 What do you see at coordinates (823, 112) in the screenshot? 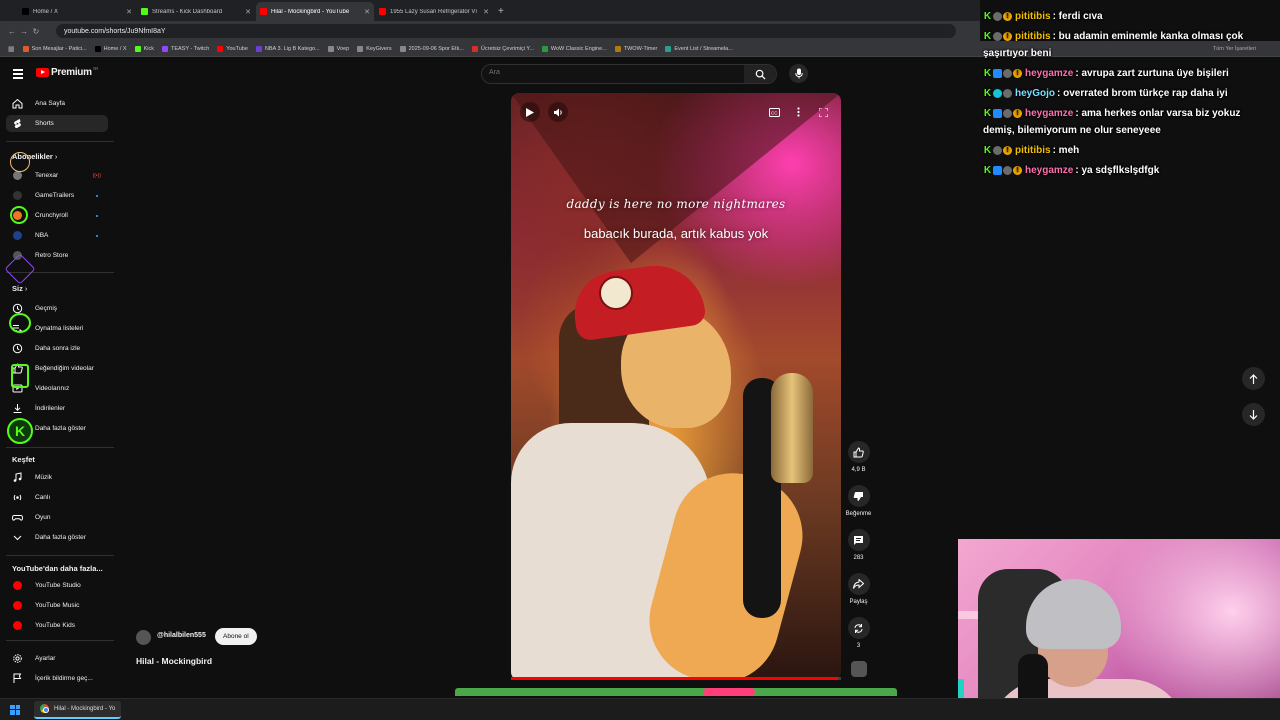
I see `fullscreen-button` at bounding box center [823, 112].